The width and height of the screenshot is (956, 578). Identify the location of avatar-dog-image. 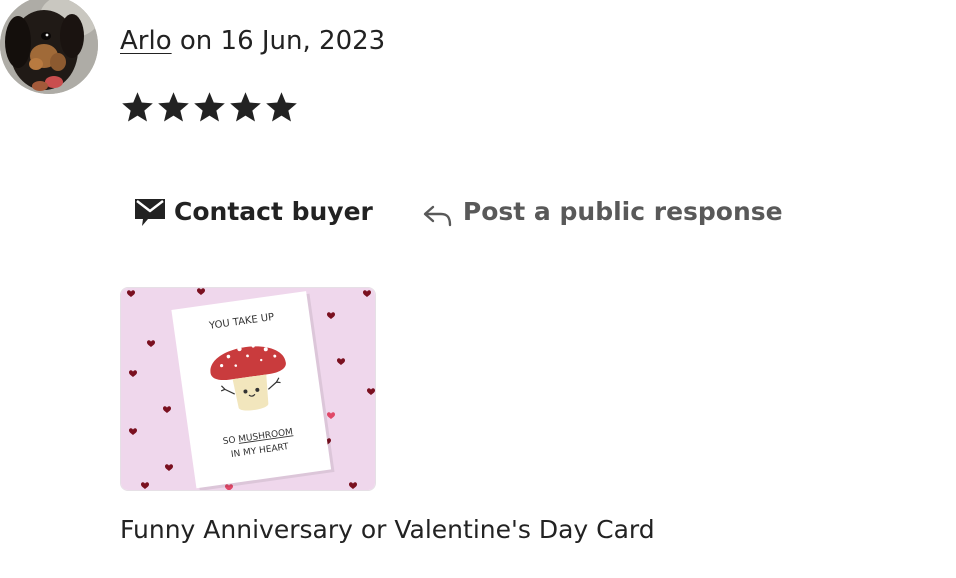
(49, 47).